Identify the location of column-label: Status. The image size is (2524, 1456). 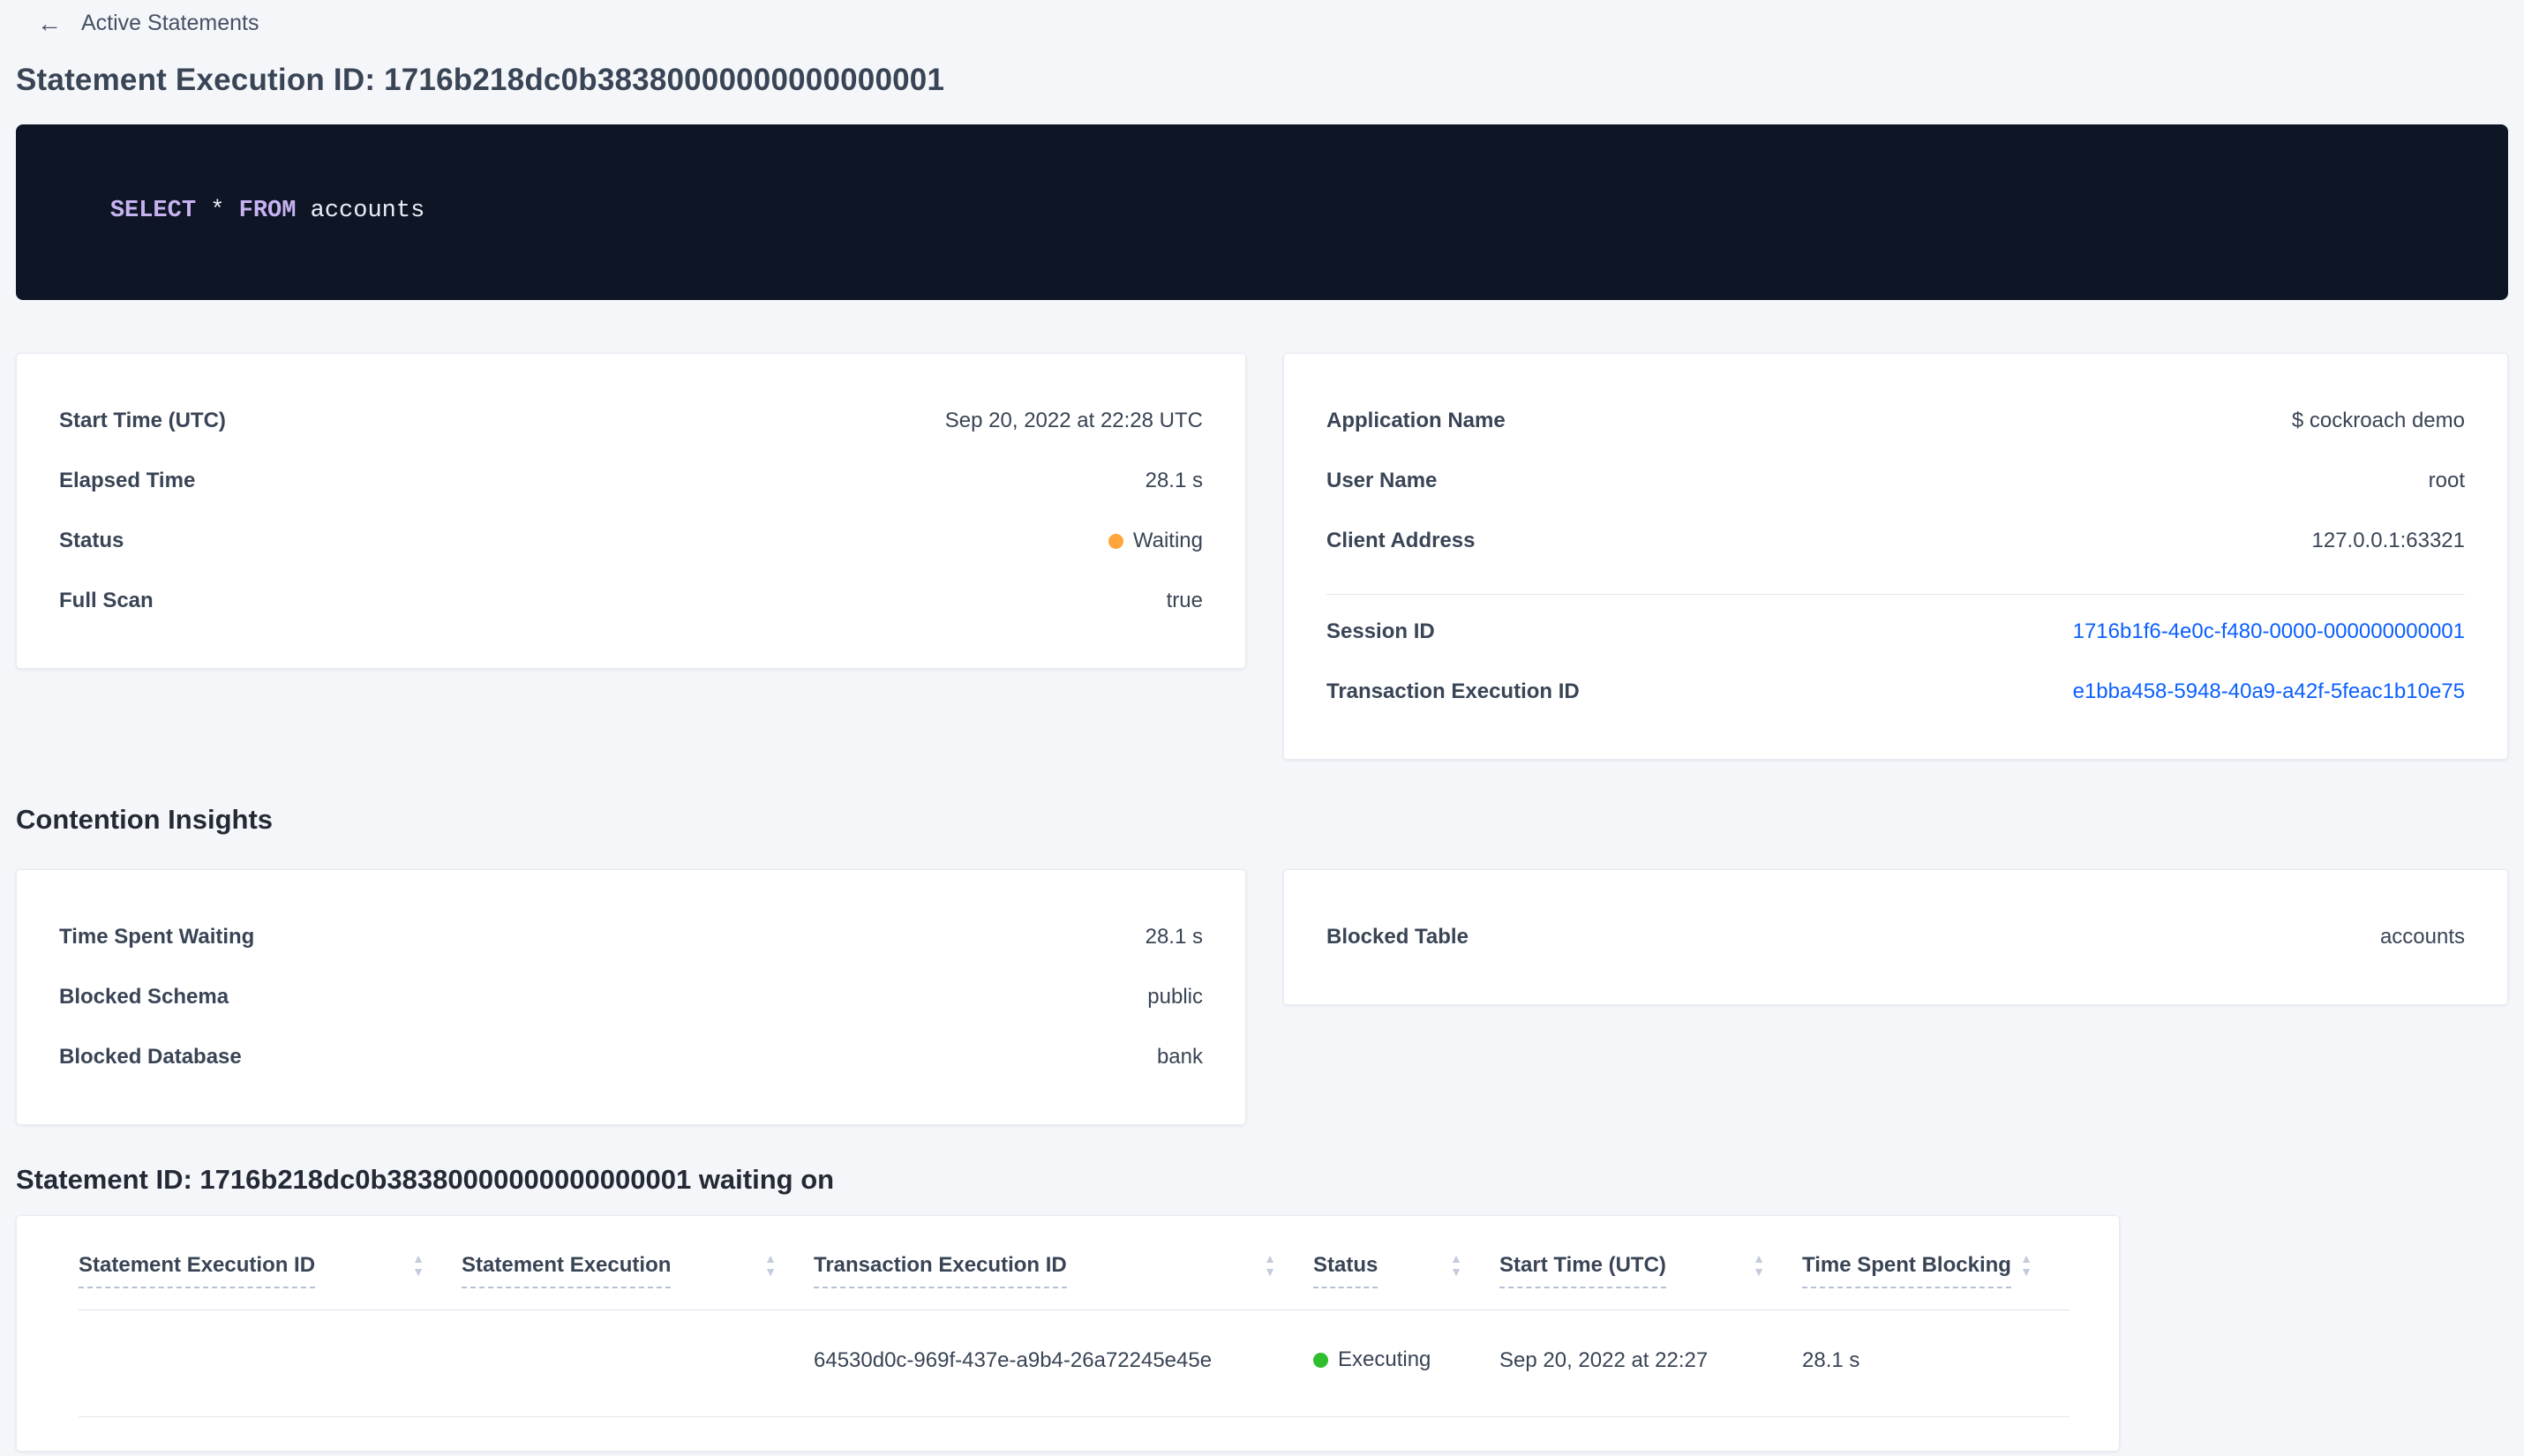
(1345, 1270).